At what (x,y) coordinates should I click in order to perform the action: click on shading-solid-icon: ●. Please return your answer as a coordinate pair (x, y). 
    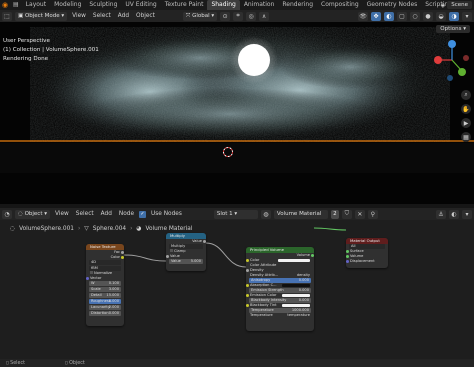
    Looking at the image, I should click on (428, 16).